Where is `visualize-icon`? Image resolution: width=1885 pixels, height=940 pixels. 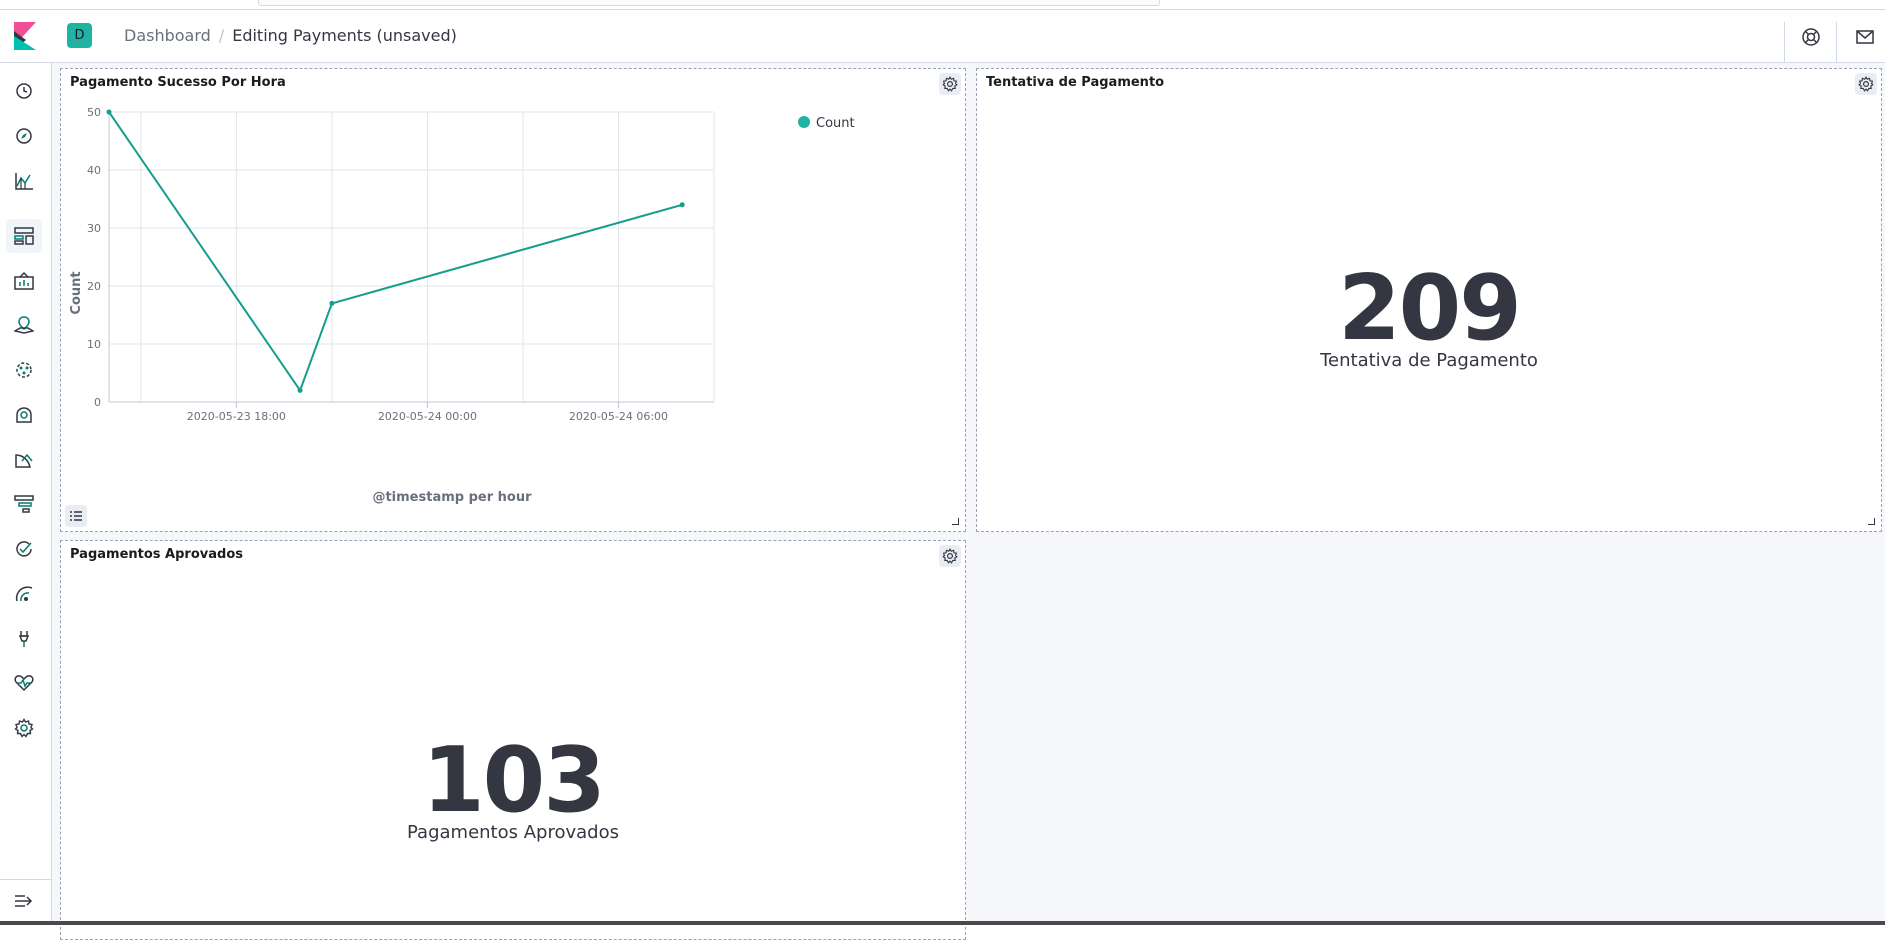
visualize-icon is located at coordinates (24, 181).